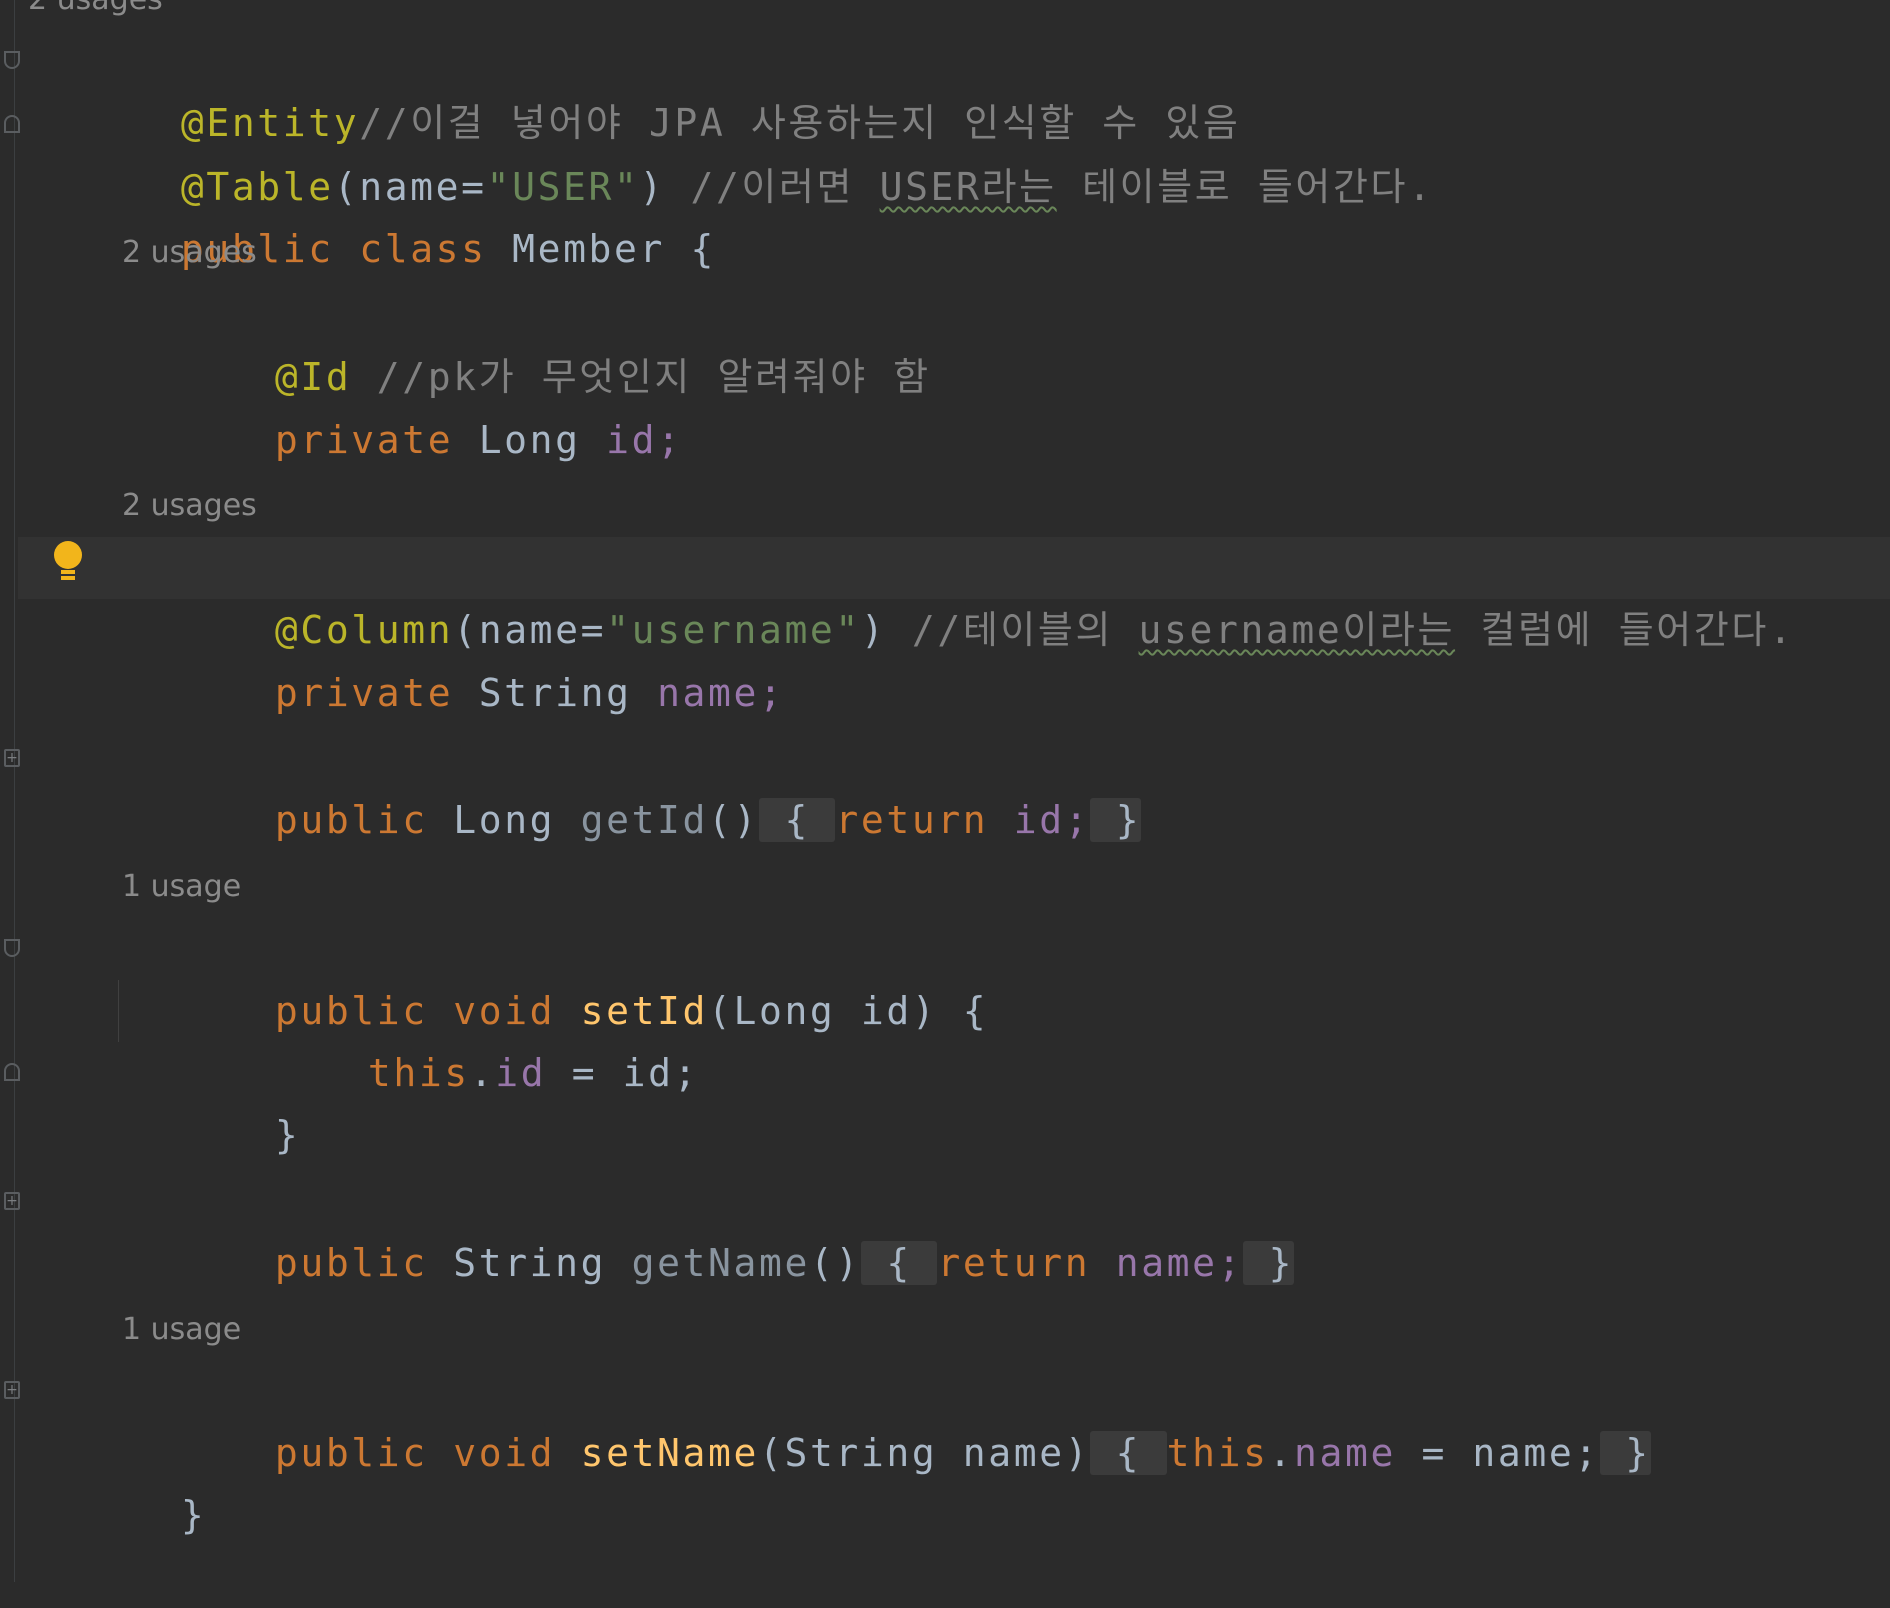 The width and height of the screenshot is (1890, 1608). Describe the element at coordinates (945, 657) in the screenshot. I see `code-line: private String name;` at that location.